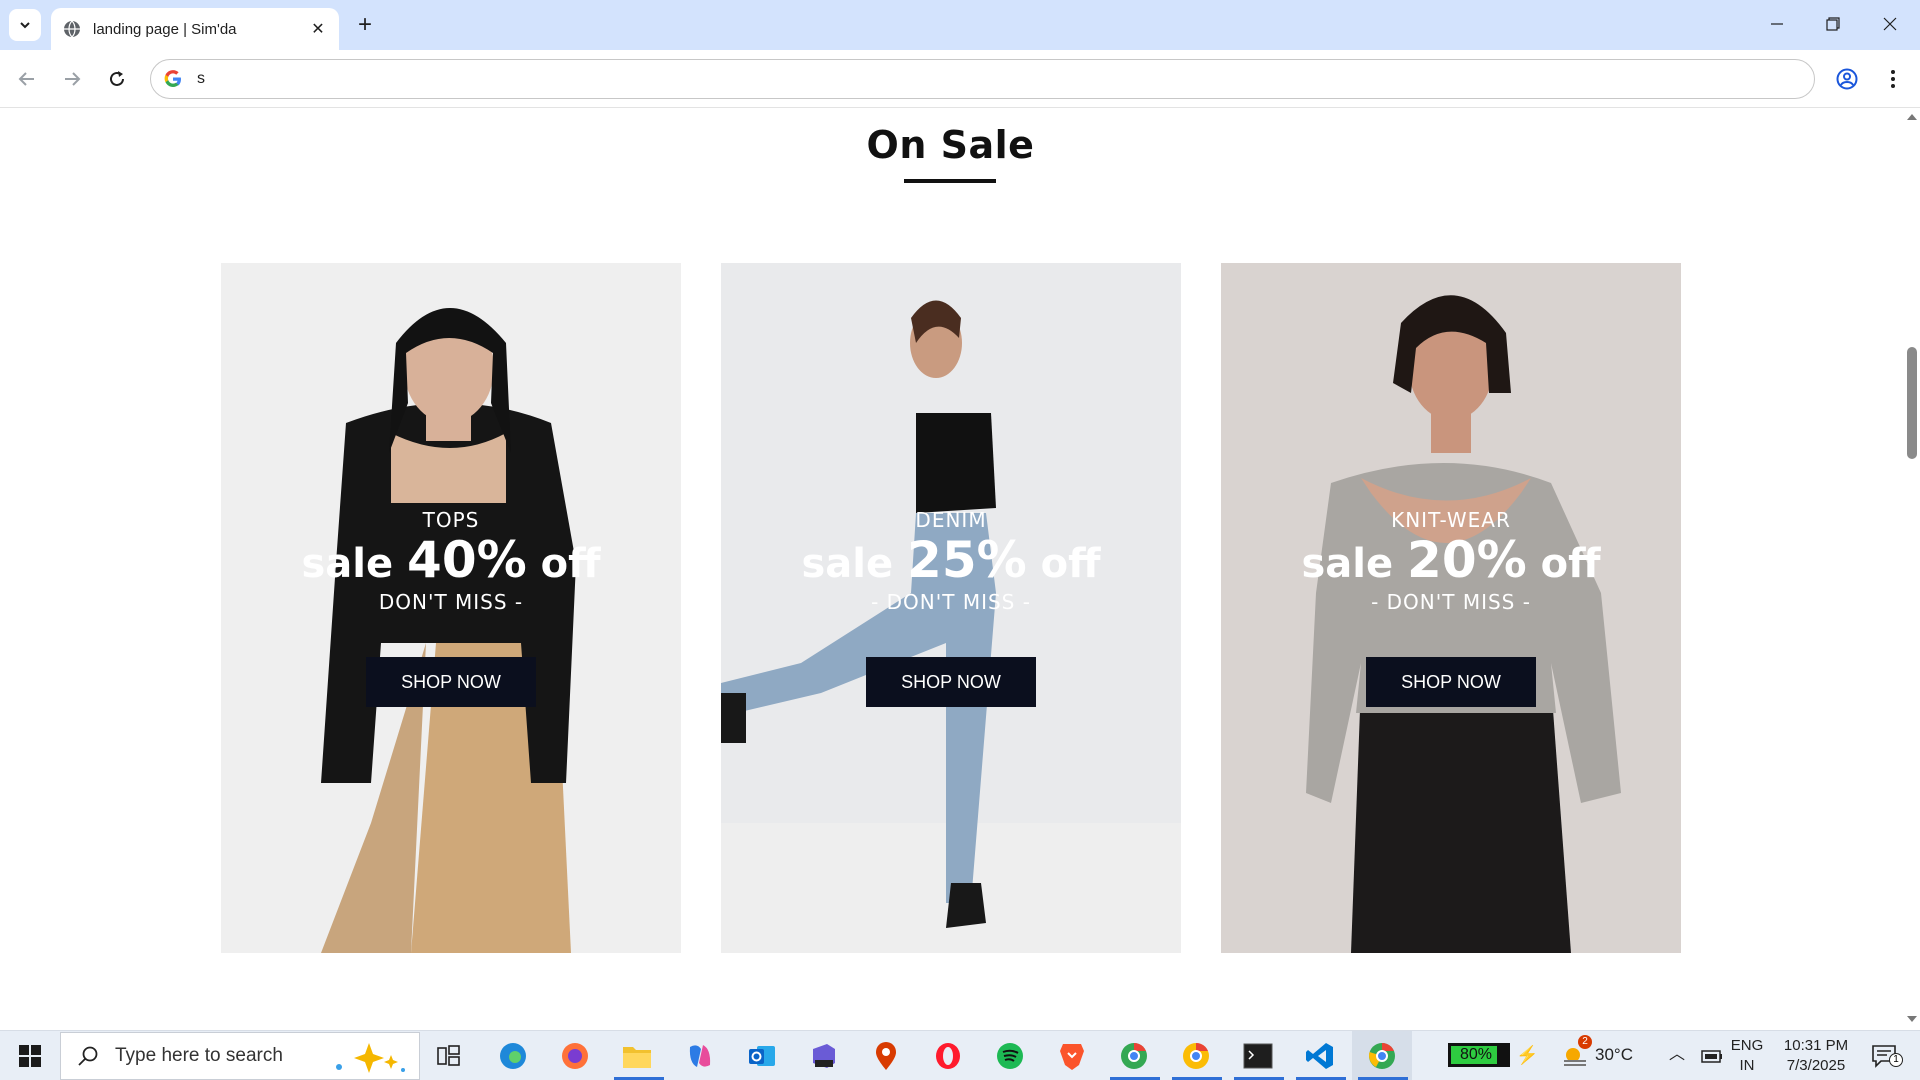 The image size is (1920, 1080). I want to click on opera-icon, so click(948, 1056).